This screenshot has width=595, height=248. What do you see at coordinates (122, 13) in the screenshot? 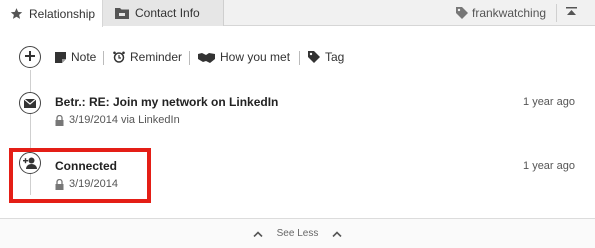
I see `folder-icon` at bounding box center [122, 13].